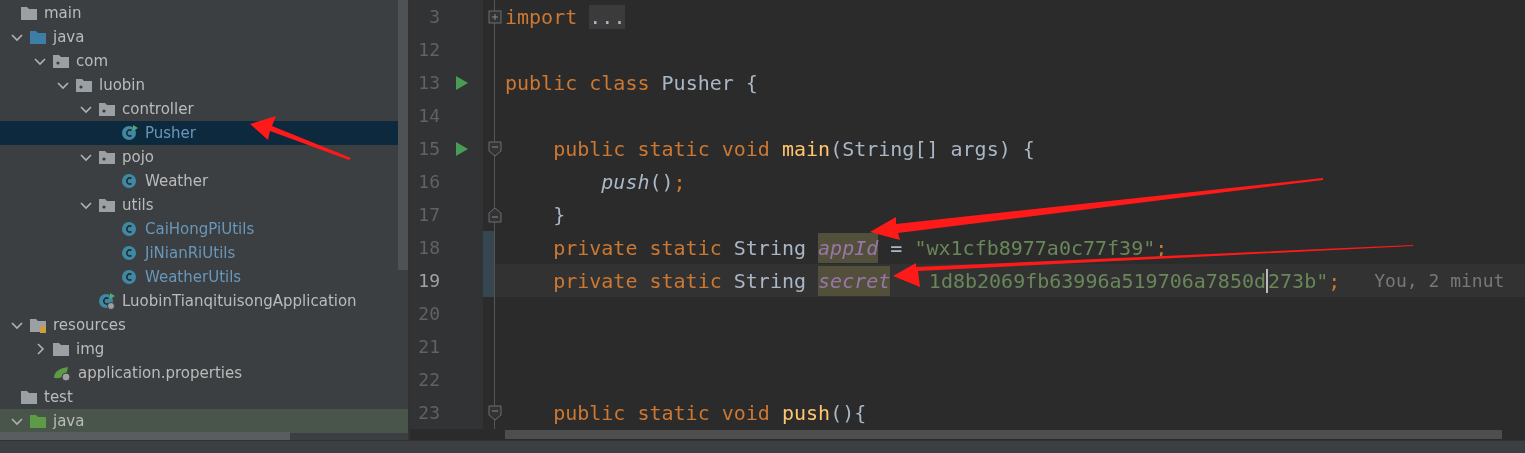 This screenshot has height=453, width=1525. Describe the element at coordinates (138, 157) in the screenshot. I see `tree-item: pojo` at that location.